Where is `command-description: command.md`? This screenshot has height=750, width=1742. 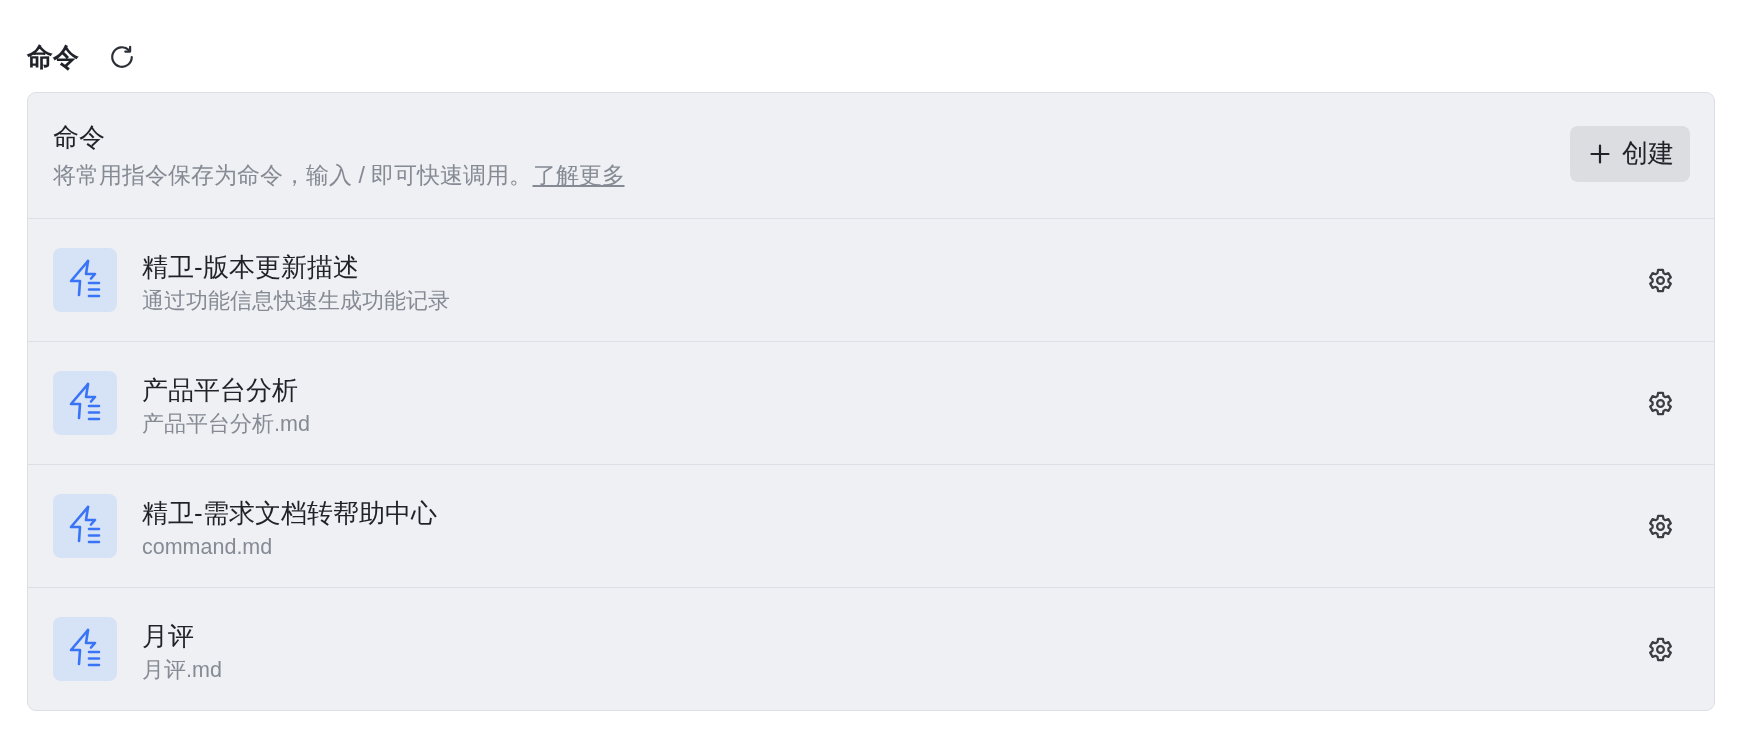 command-description: command.md is located at coordinates (207, 547).